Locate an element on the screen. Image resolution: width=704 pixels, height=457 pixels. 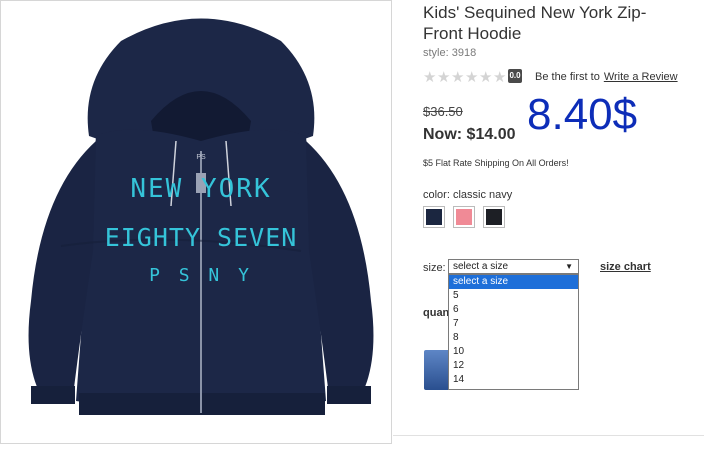
write-review-link: Write a Review is located at coordinates (641, 77).